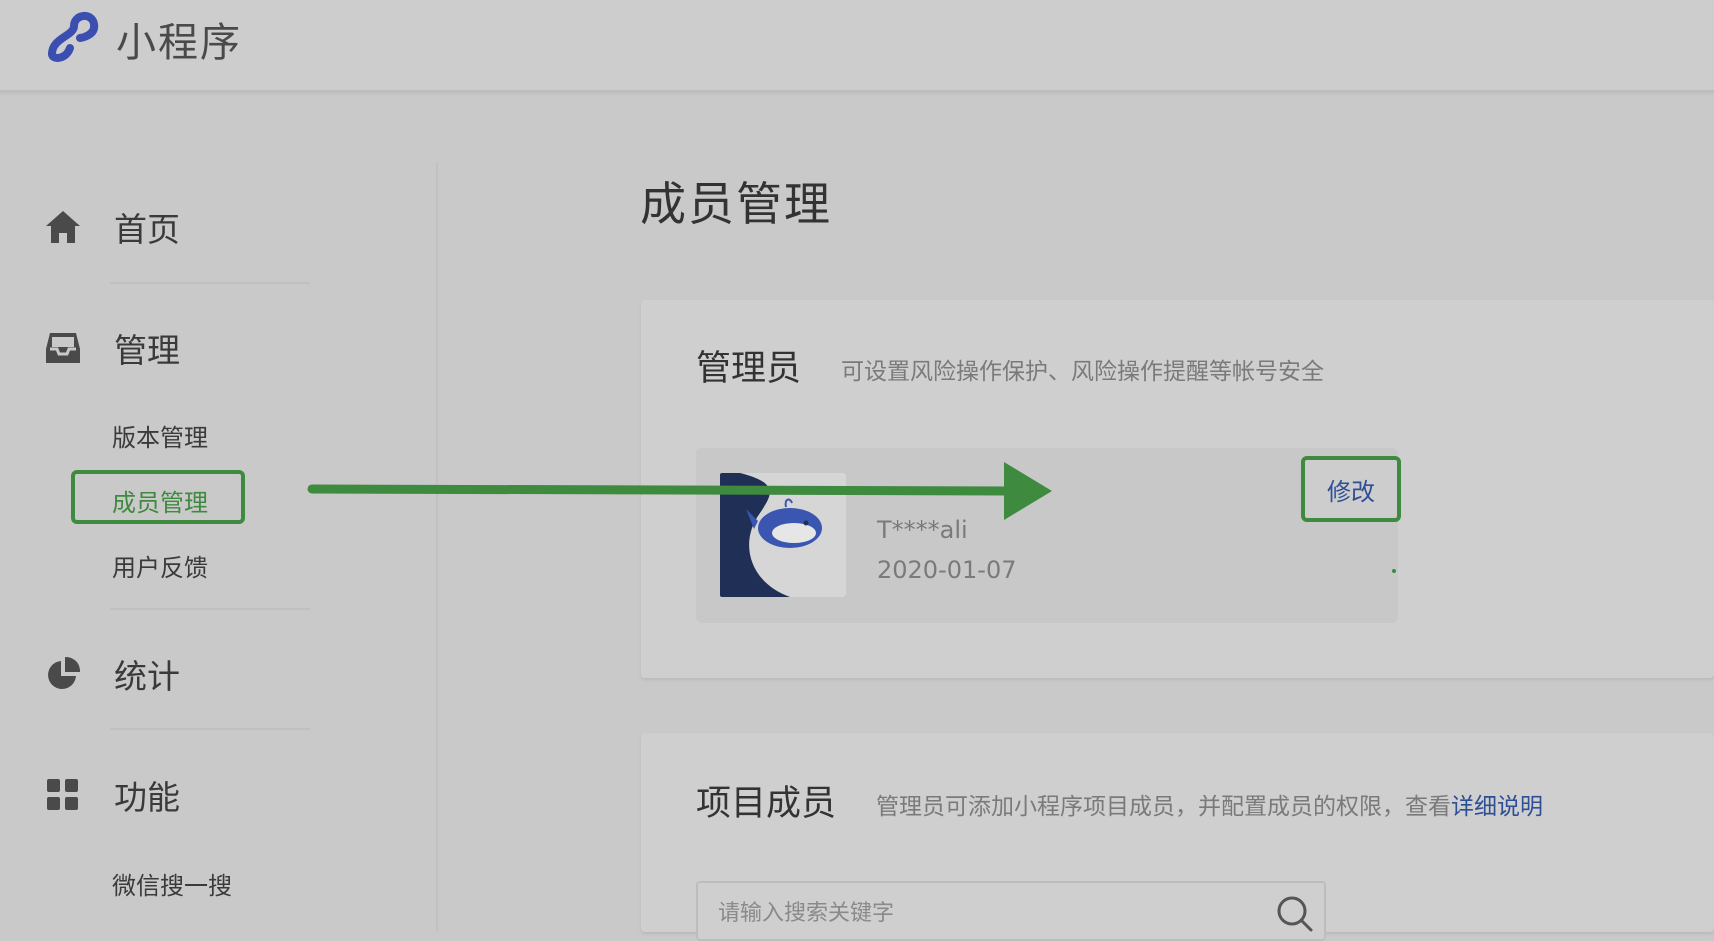  Describe the element at coordinates (1163, 807) in the screenshot. I see `members-card-desc-text: 管理员可添加小程序项目成员，并配置成员的权限，查看` at that location.